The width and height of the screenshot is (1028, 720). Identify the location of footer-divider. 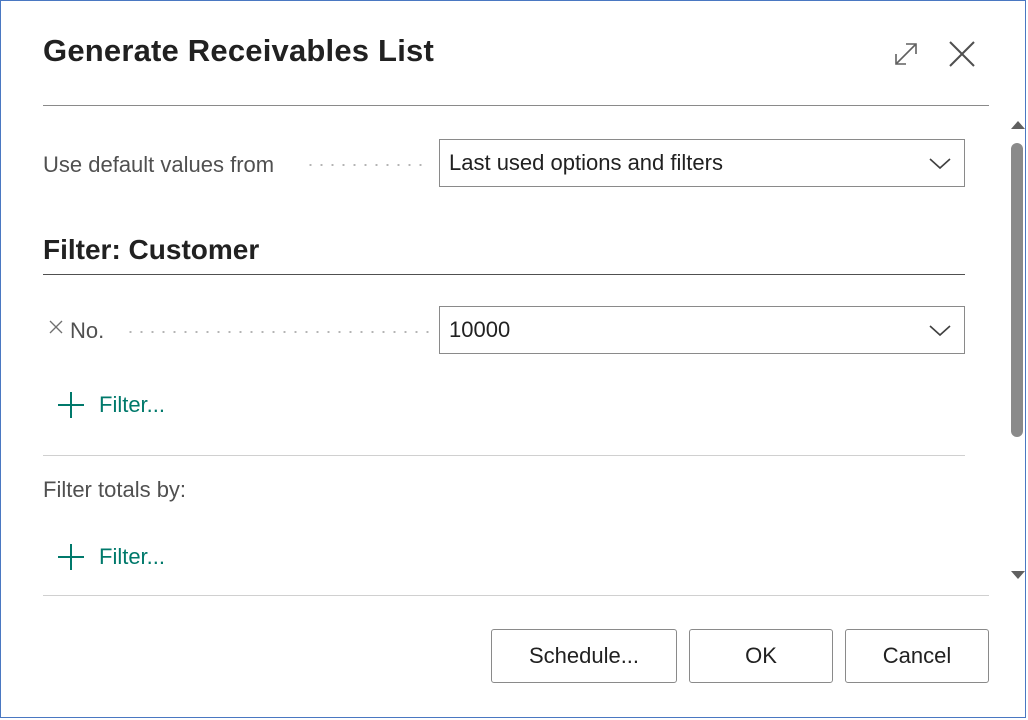
(516, 595).